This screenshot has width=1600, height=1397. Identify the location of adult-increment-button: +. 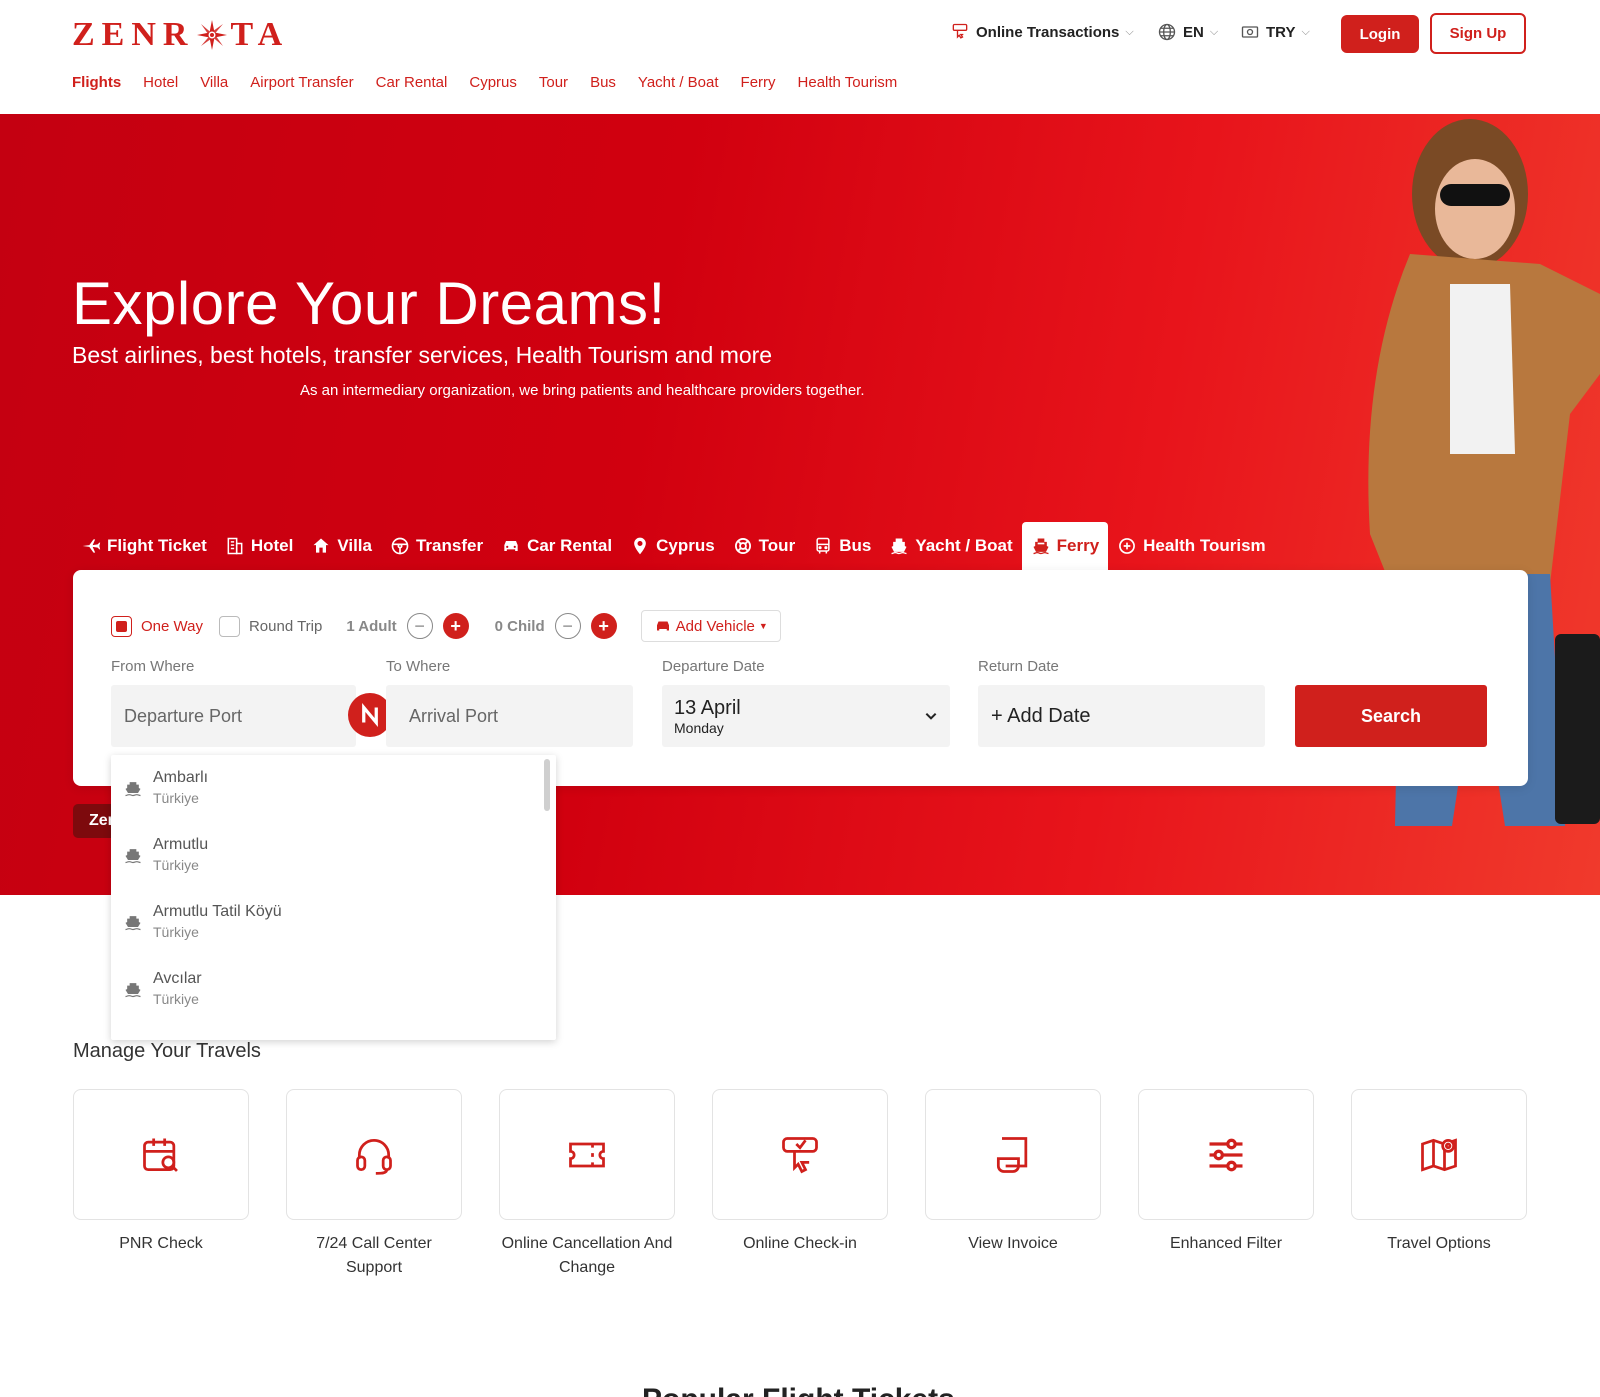
(455, 626).